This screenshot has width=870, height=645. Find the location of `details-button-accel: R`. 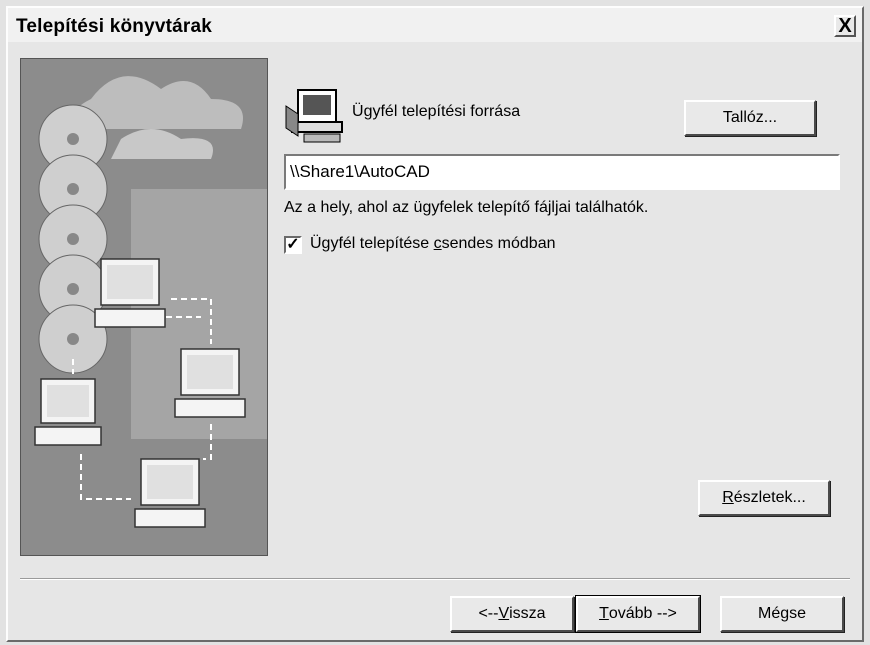

details-button-accel: R is located at coordinates (728, 497).